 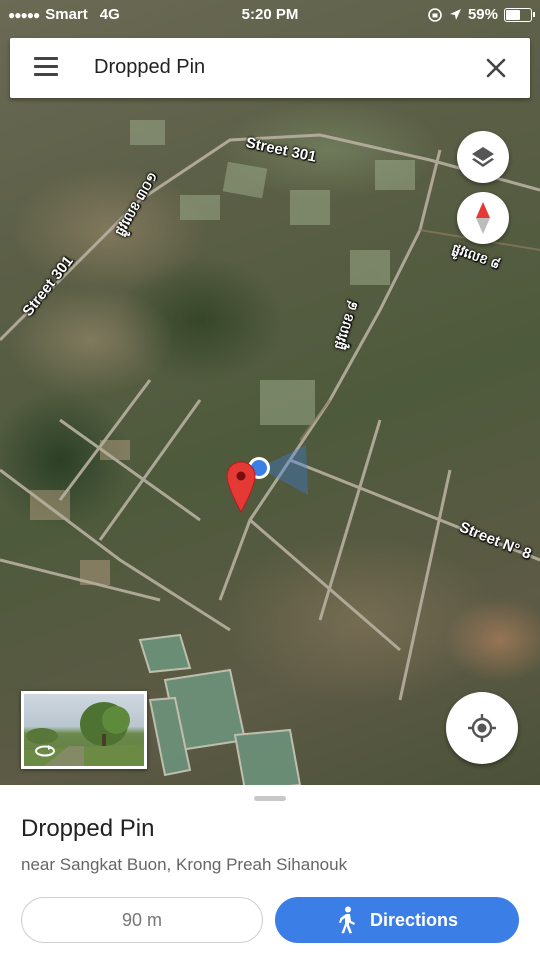 I want to click on my-location-icon, so click(x=482, y=728).